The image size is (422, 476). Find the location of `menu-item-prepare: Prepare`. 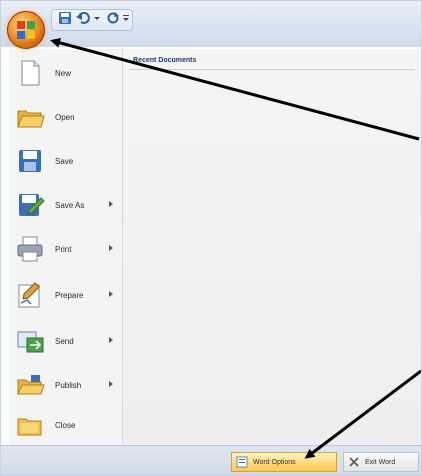

menu-item-prepare: Prepare is located at coordinates (66, 295).